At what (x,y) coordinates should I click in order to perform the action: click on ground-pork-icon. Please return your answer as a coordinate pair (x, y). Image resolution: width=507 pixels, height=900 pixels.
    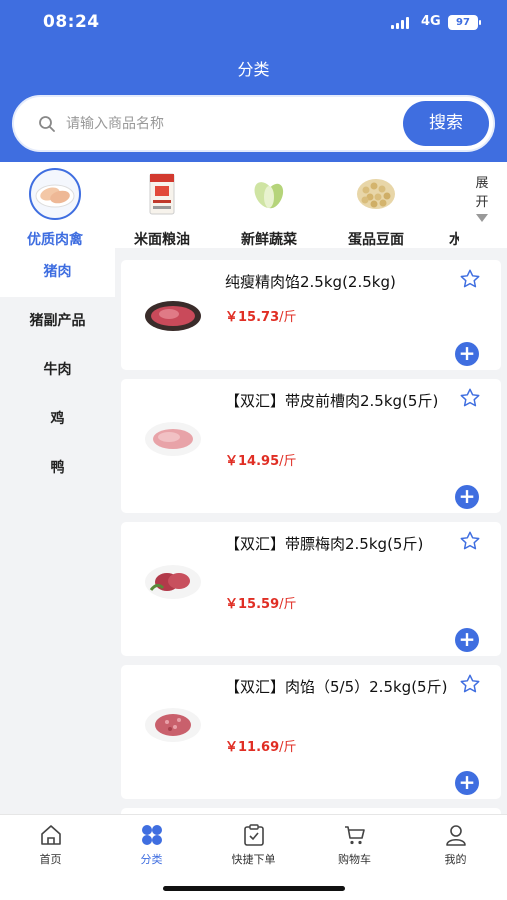
    Looking at the image, I should click on (173, 725).